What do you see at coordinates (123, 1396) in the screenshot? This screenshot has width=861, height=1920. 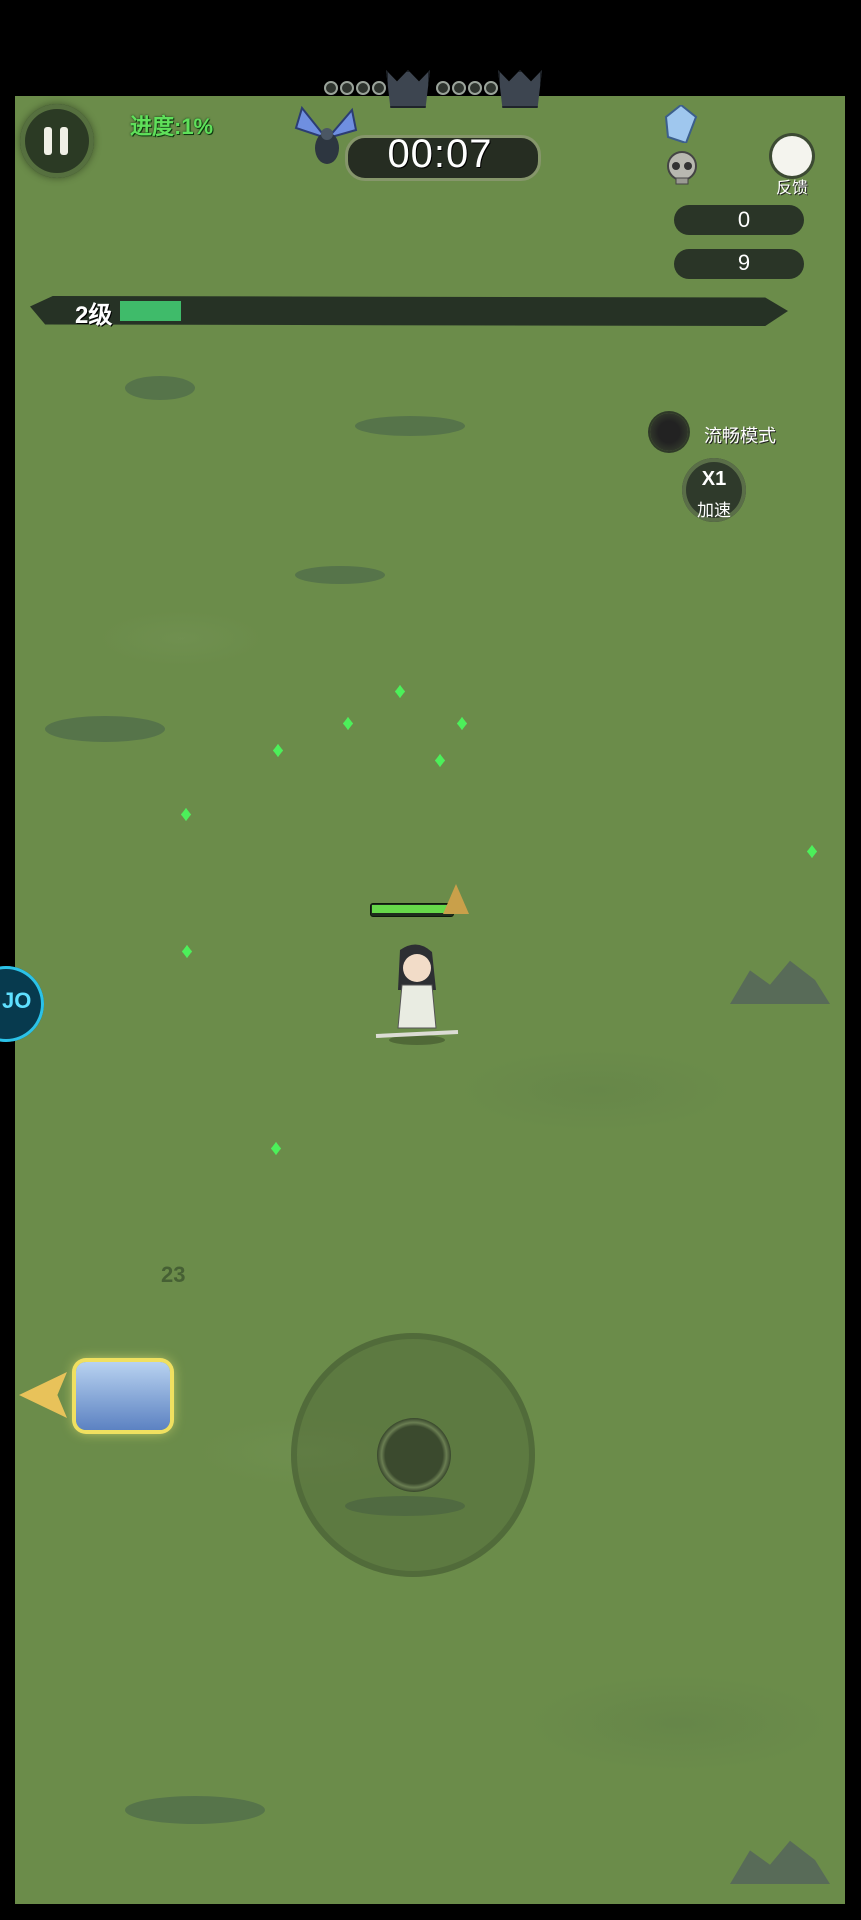 I see `treasure-chest-icon` at bounding box center [123, 1396].